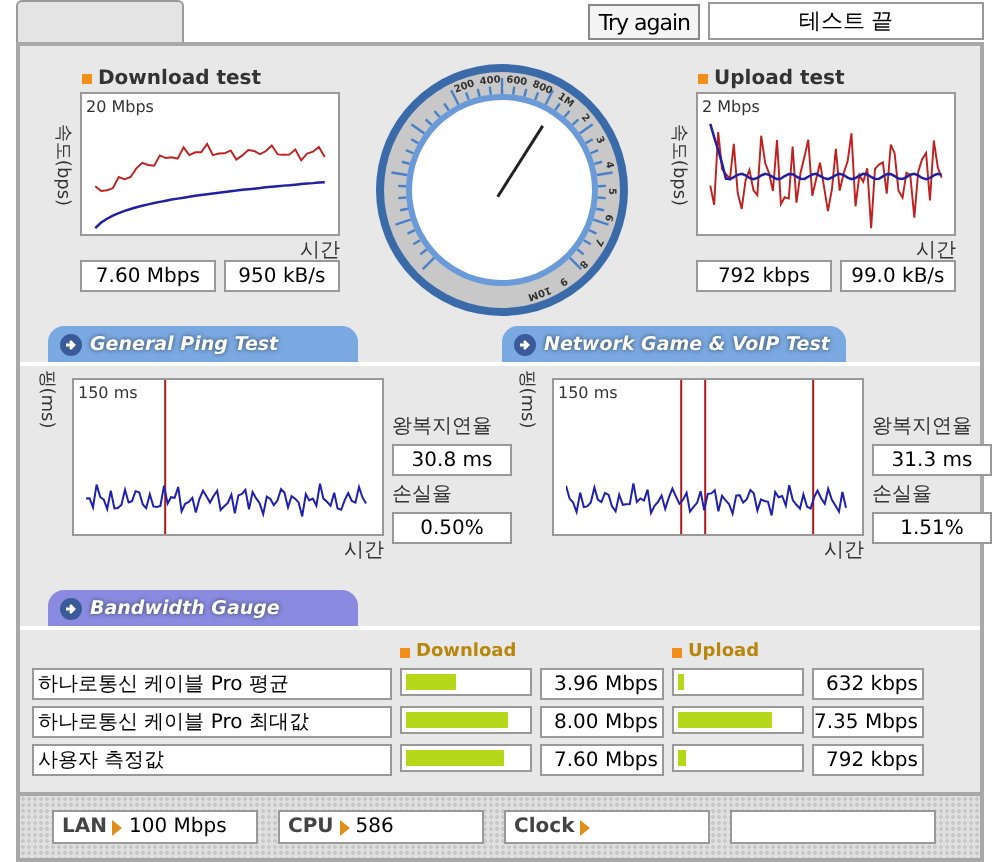 The width and height of the screenshot is (1000, 862). I want to click on chart-title-text: Download test, so click(180, 79).